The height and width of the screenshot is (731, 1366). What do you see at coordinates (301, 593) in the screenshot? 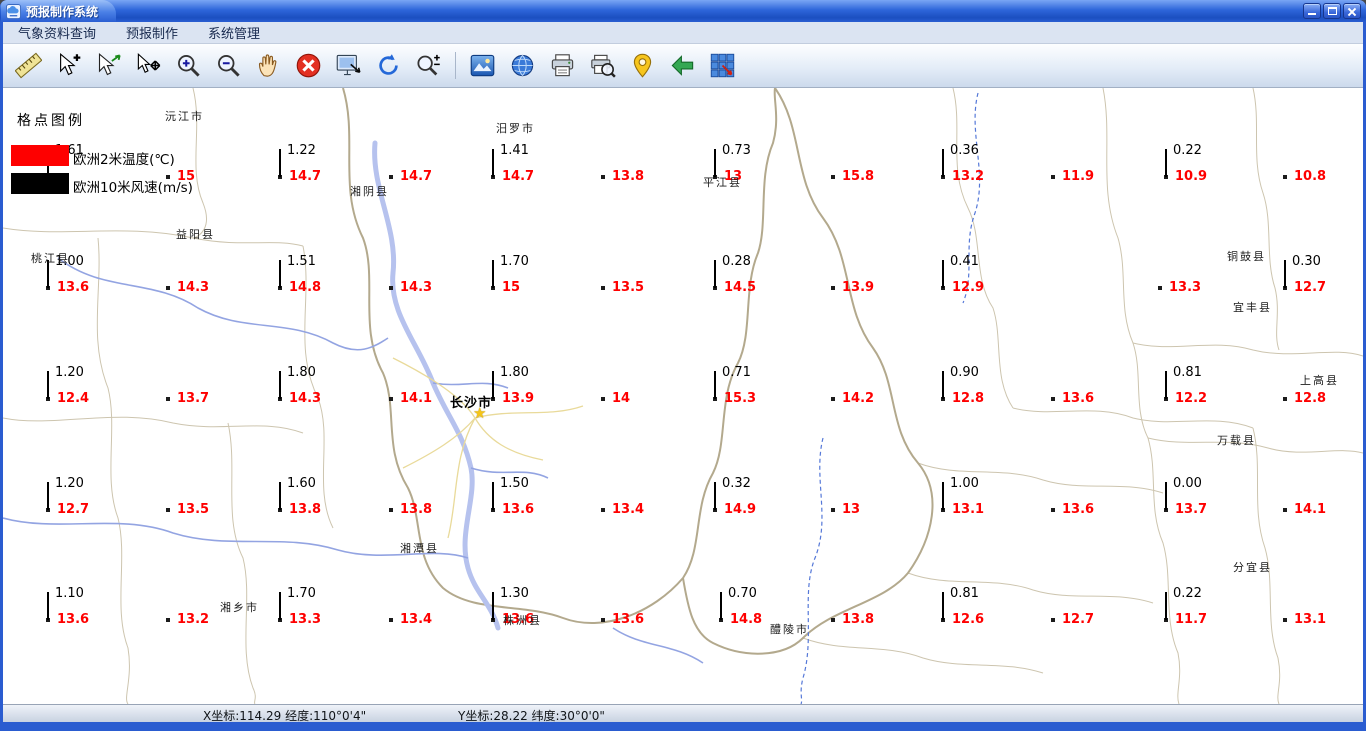
I see `wind-speed-value: 1.70` at bounding box center [301, 593].